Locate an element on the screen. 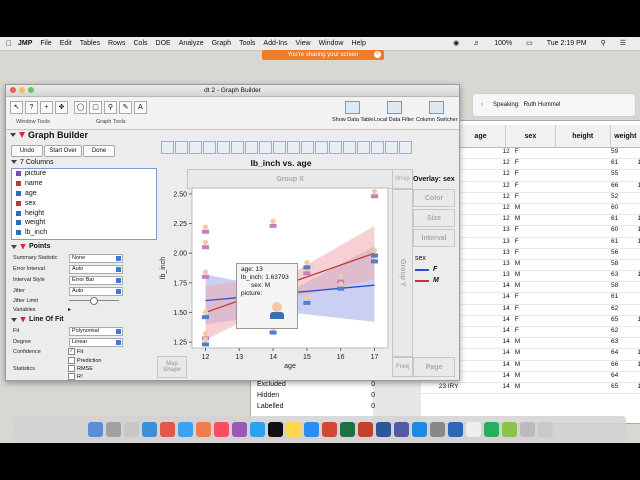 This screenshot has height=480, width=640. fit-disclosure-icon is located at coordinates (14, 319).